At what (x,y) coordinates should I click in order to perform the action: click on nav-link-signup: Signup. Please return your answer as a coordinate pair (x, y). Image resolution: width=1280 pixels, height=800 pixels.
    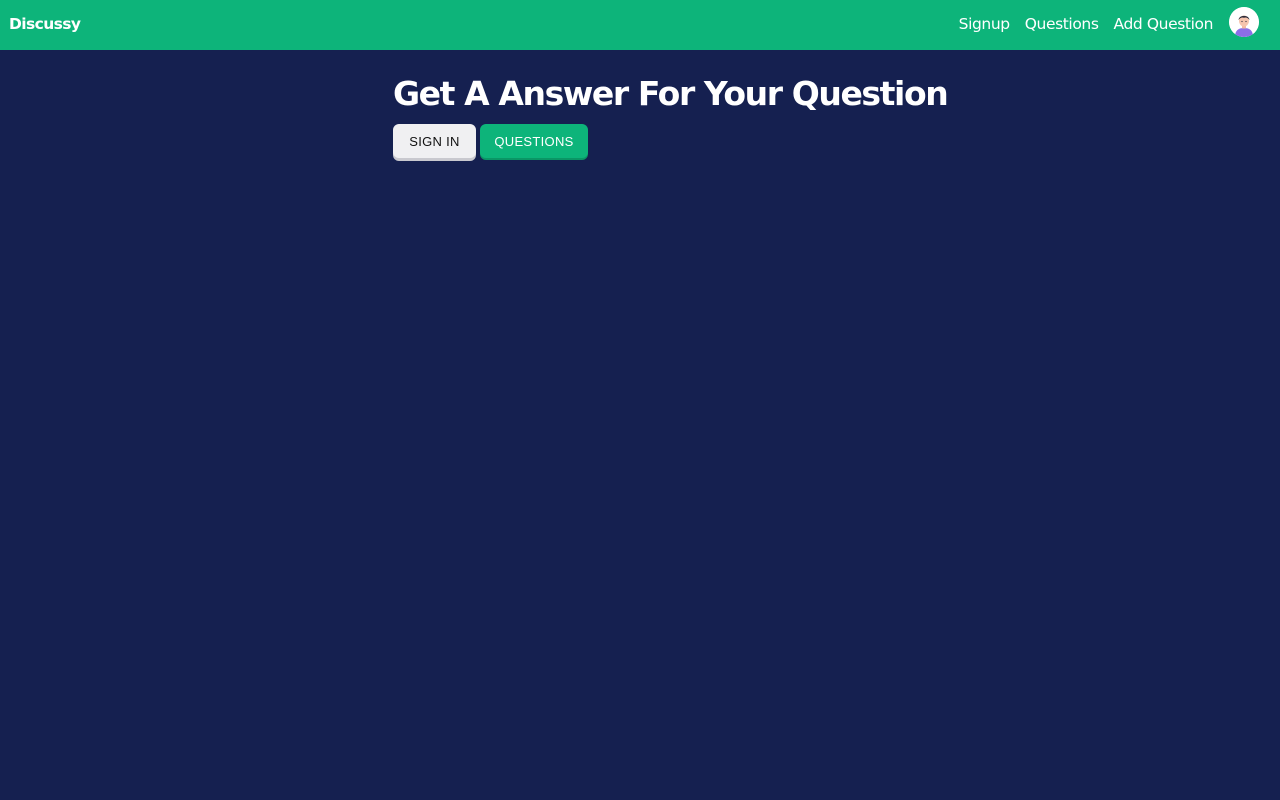
    Looking at the image, I should click on (984, 24).